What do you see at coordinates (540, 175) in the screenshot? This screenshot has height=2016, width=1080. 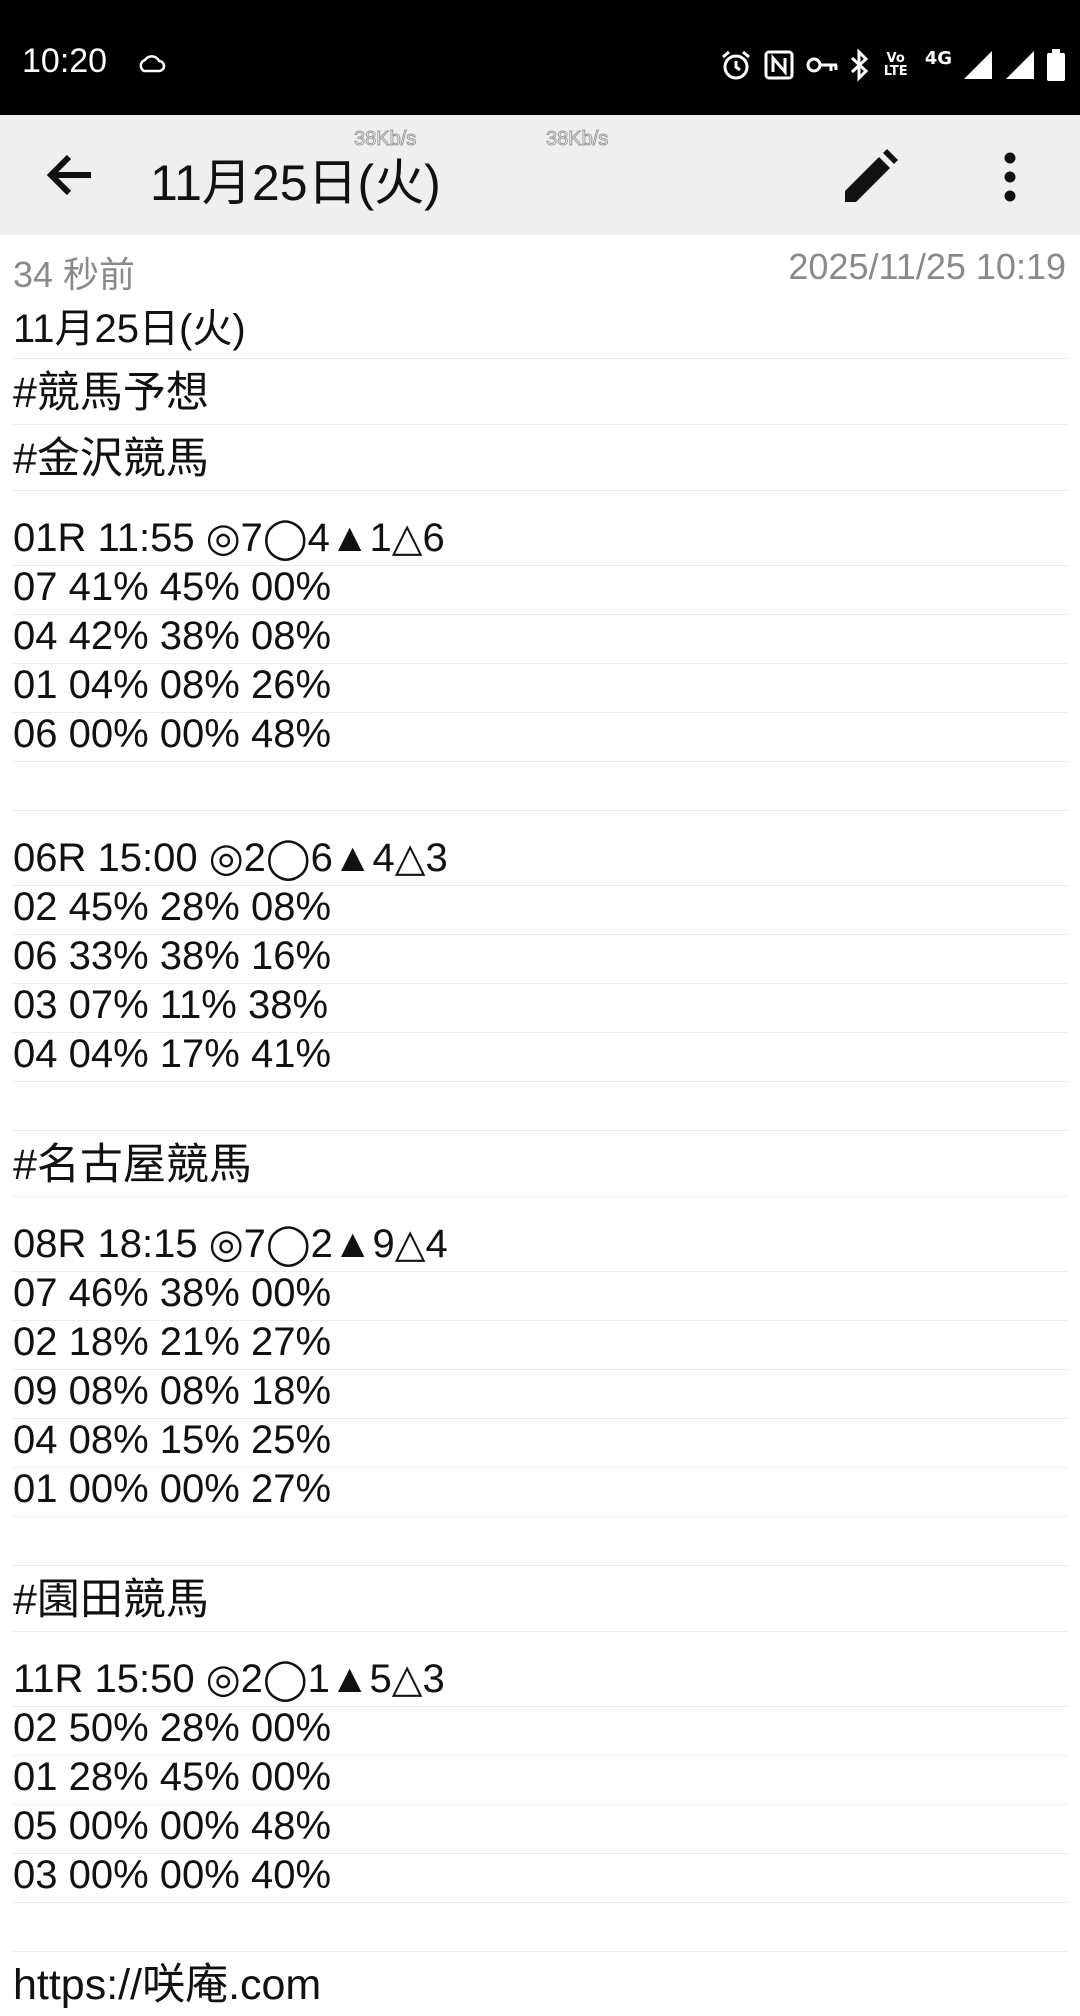 I see `app-bar: 11月25日(火) 38Kb/s 38Kb/s` at bounding box center [540, 175].